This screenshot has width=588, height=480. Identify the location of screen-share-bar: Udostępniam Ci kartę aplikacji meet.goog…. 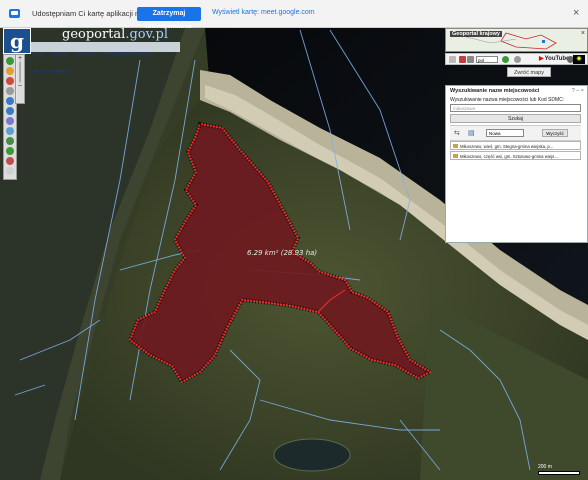
(294, 15).